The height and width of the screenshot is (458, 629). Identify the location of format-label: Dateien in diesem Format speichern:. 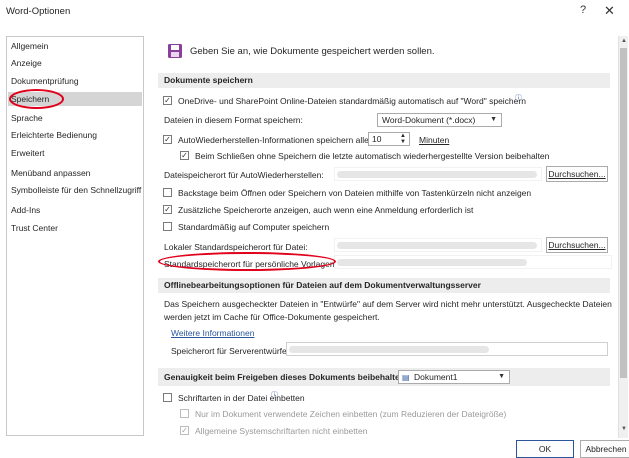
(233, 120).